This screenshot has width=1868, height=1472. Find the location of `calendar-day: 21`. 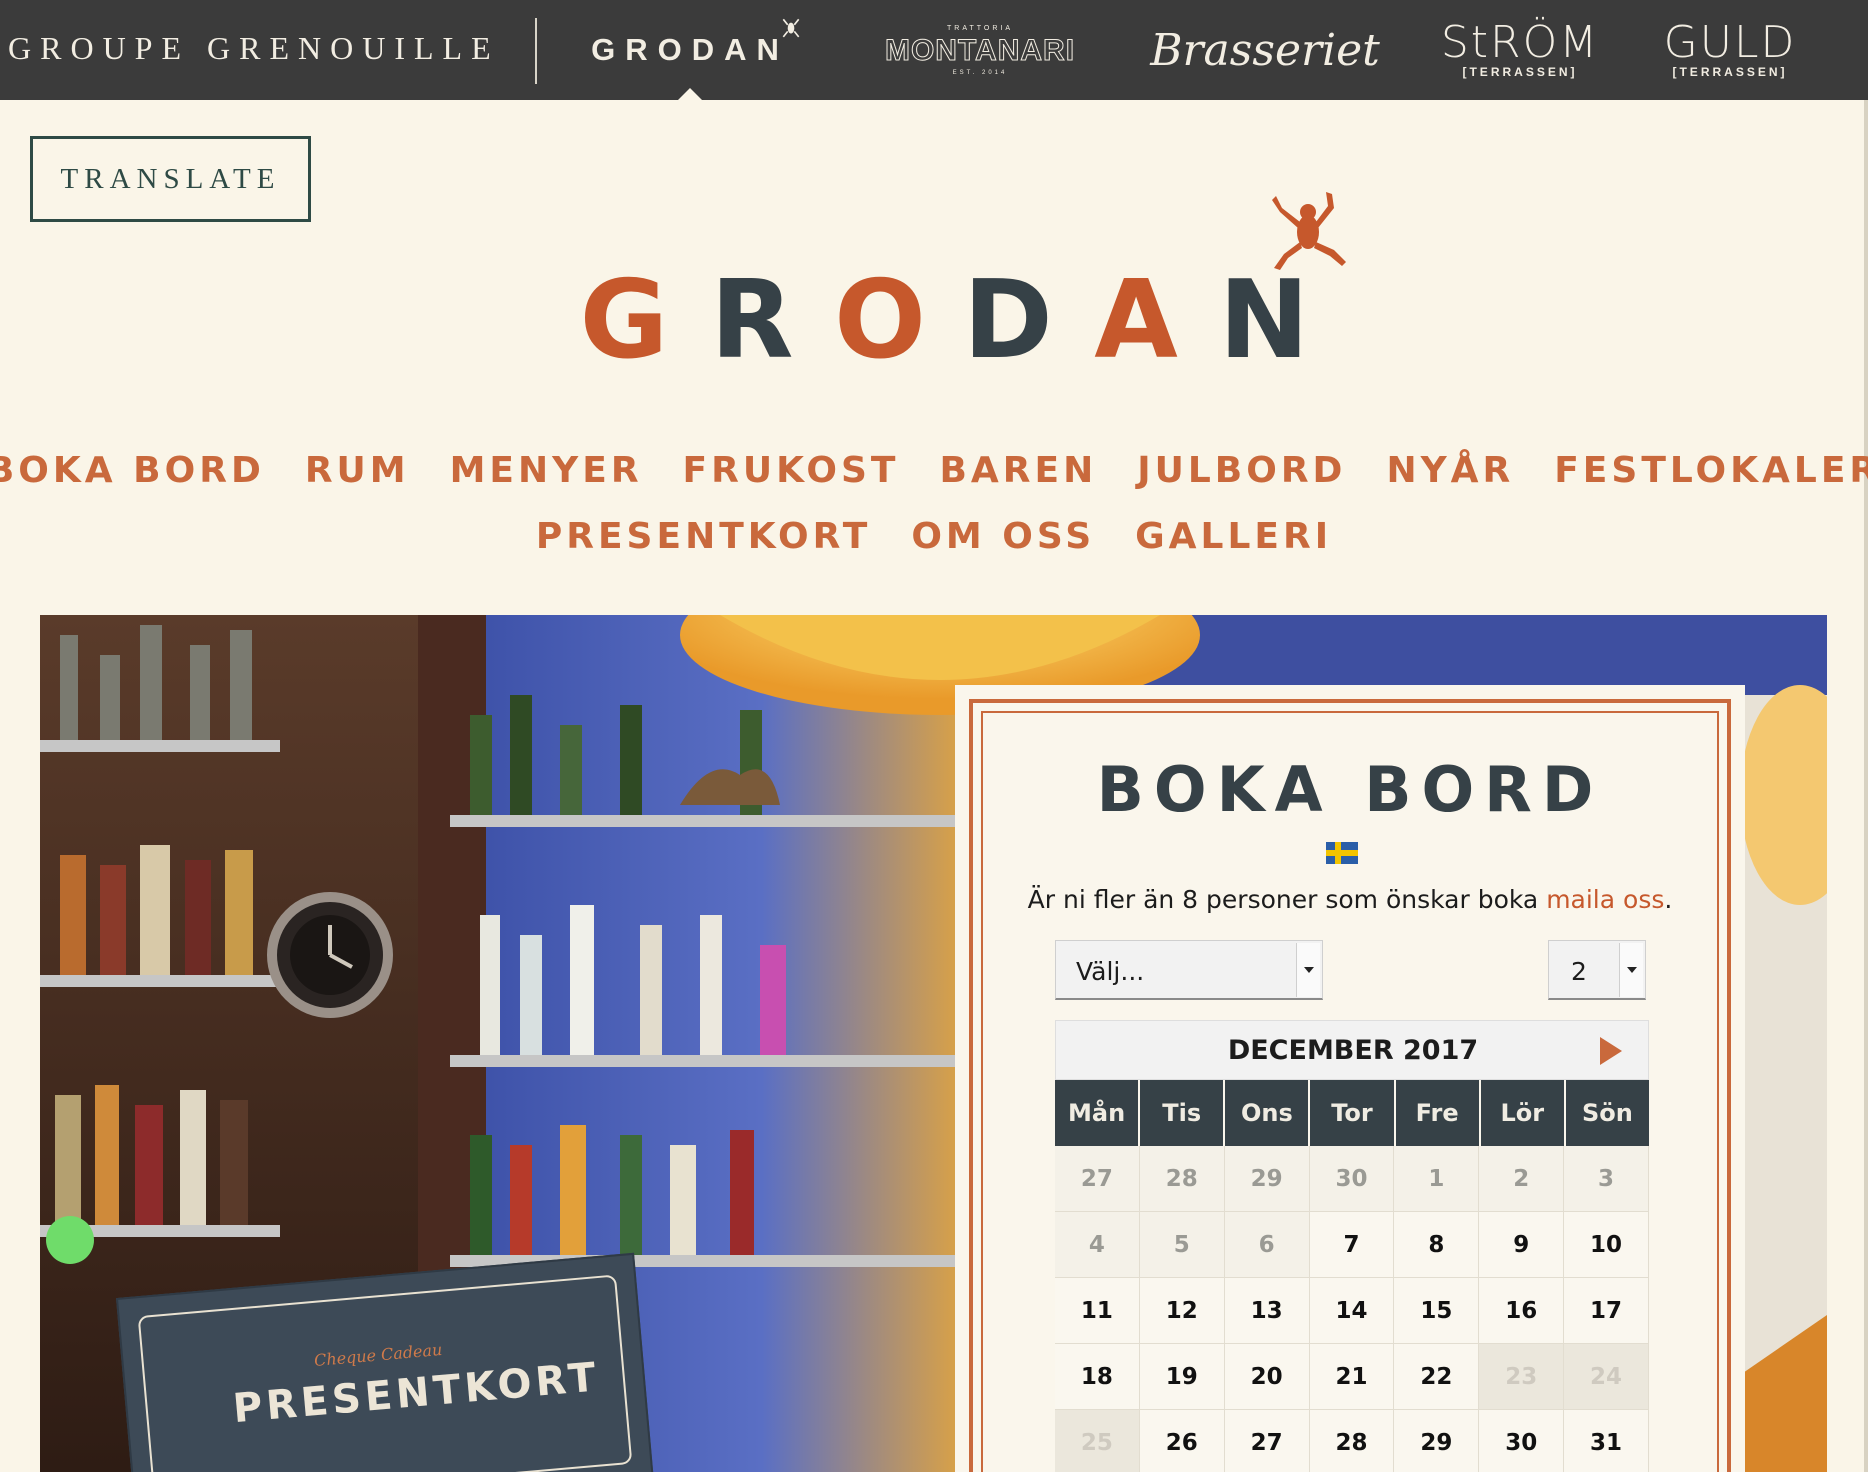

calendar-day: 21 is located at coordinates (1352, 1377).